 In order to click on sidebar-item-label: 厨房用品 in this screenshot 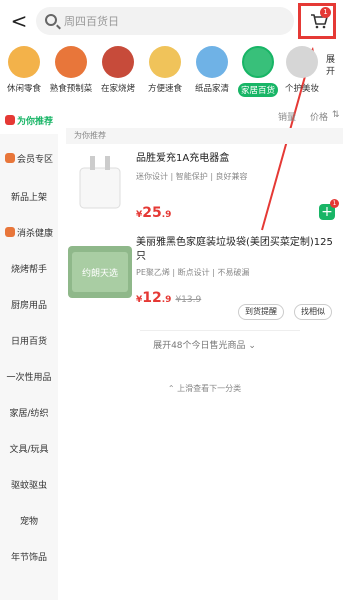, I will do `click(28, 305)`.